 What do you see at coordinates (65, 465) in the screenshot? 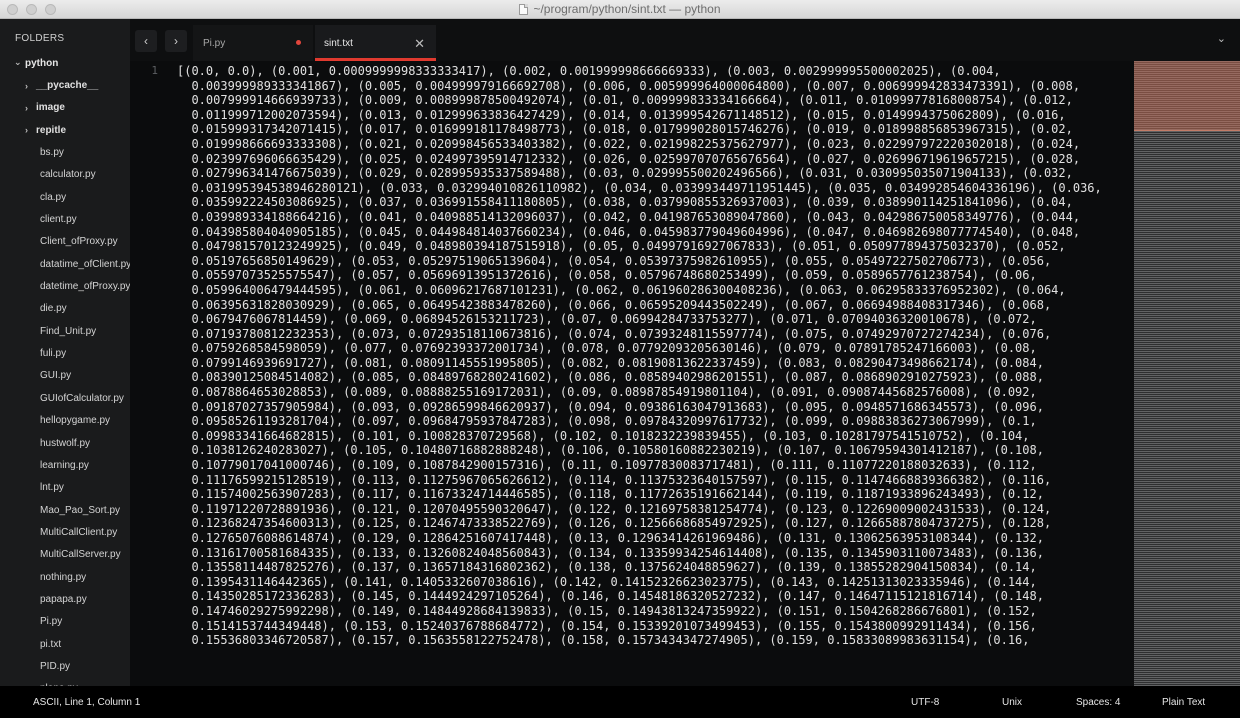
I see `file-item: learning.py` at bounding box center [65, 465].